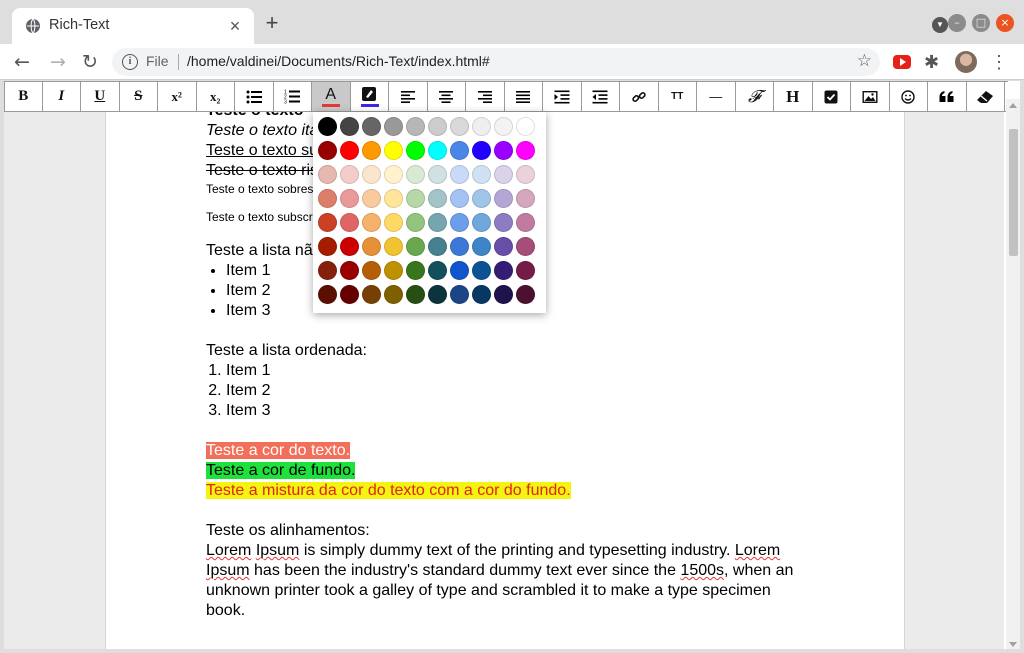  What do you see at coordinates (902, 62) in the screenshot?
I see `youtube-extension-icon` at bounding box center [902, 62].